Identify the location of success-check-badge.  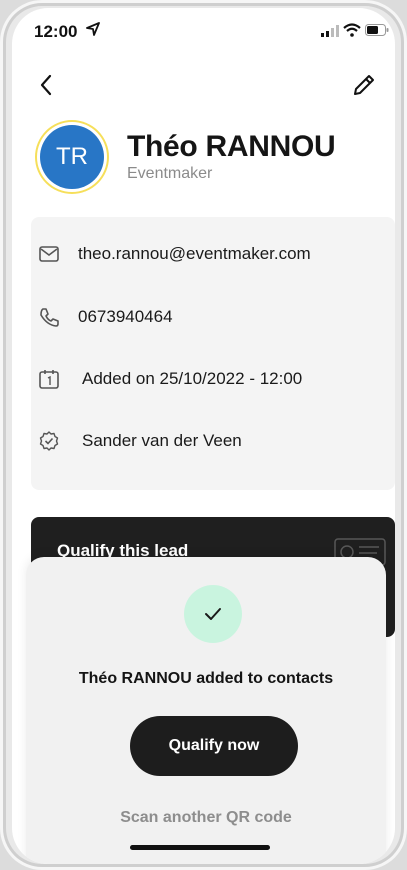
(213, 614).